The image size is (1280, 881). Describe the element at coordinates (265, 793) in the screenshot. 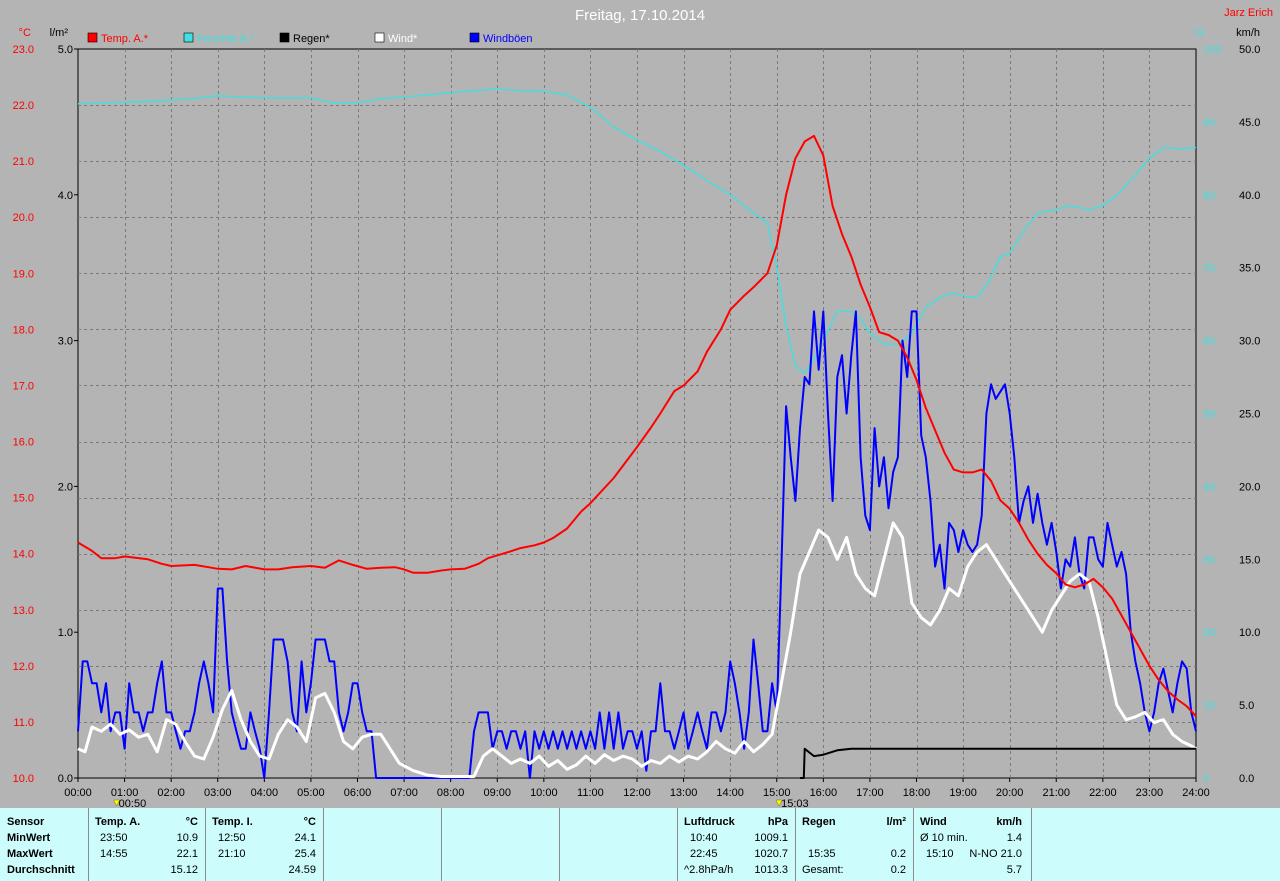

I see `x-tick-label: 04:00` at that location.